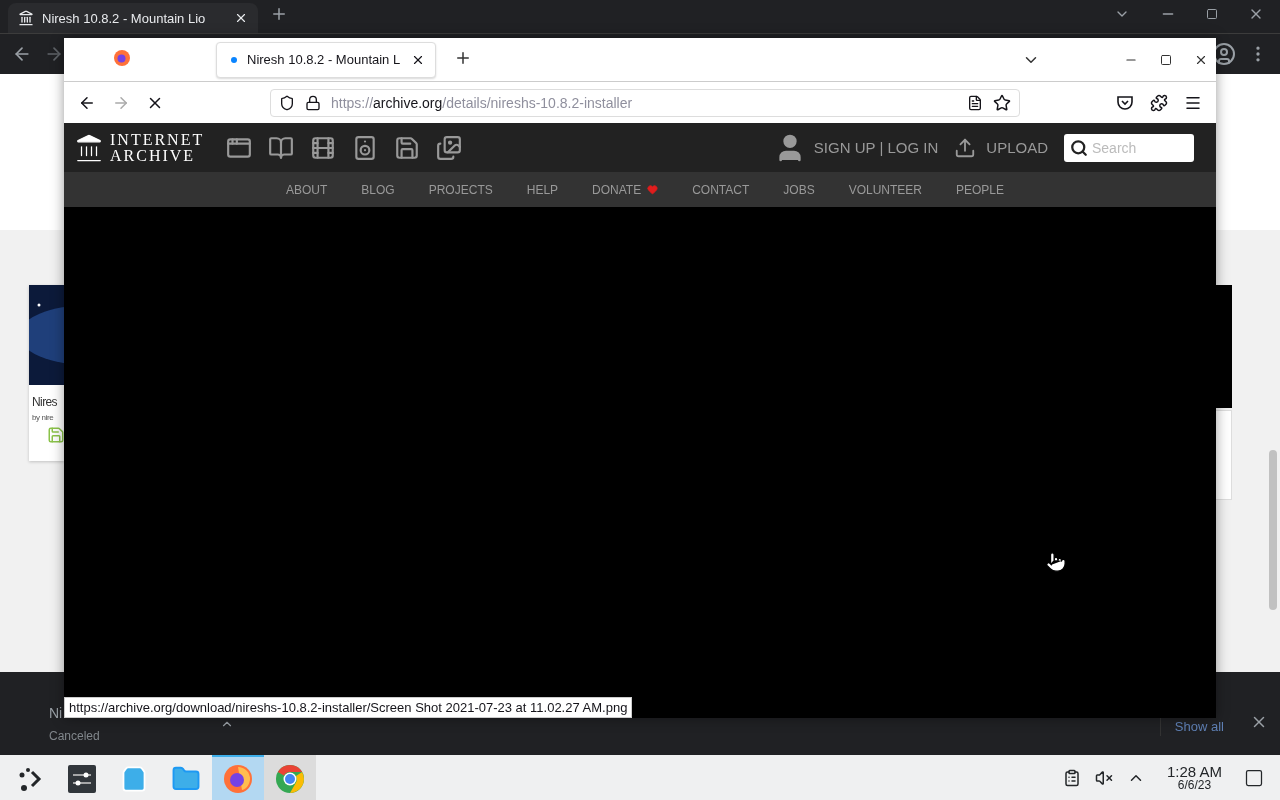 Image resolution: width=1280 pixels, height=800 pixels. I want to click on nav-link: JOBS, so click(799, 189).